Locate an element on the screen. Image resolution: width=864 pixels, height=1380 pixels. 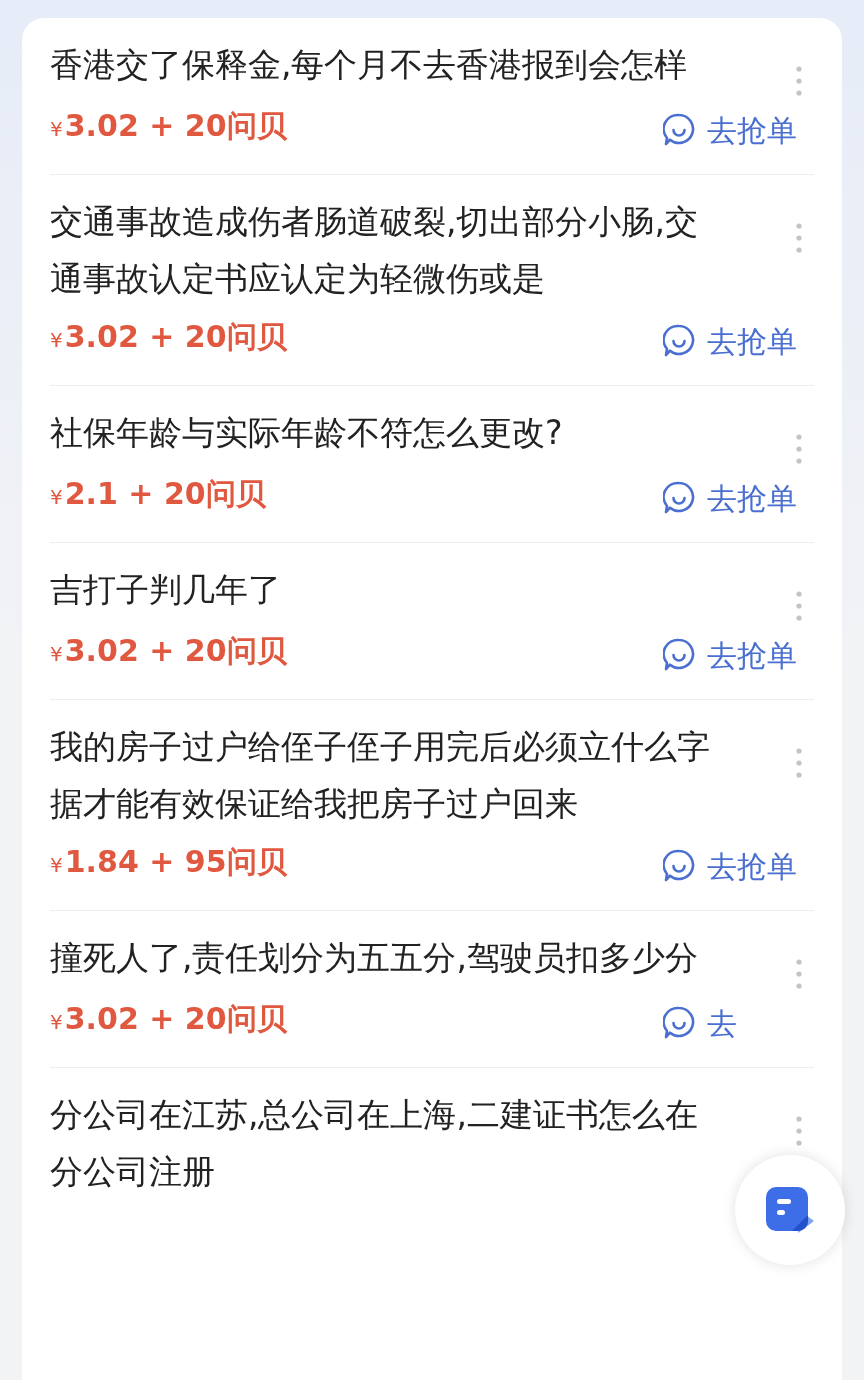
note-icon is located at coordinates (790, 1210).